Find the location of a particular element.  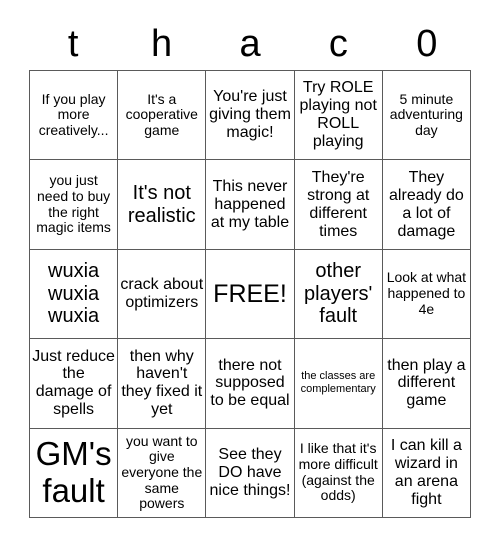

bingo-header-letters: t h a c 0 is located at coordinates (250, 44).